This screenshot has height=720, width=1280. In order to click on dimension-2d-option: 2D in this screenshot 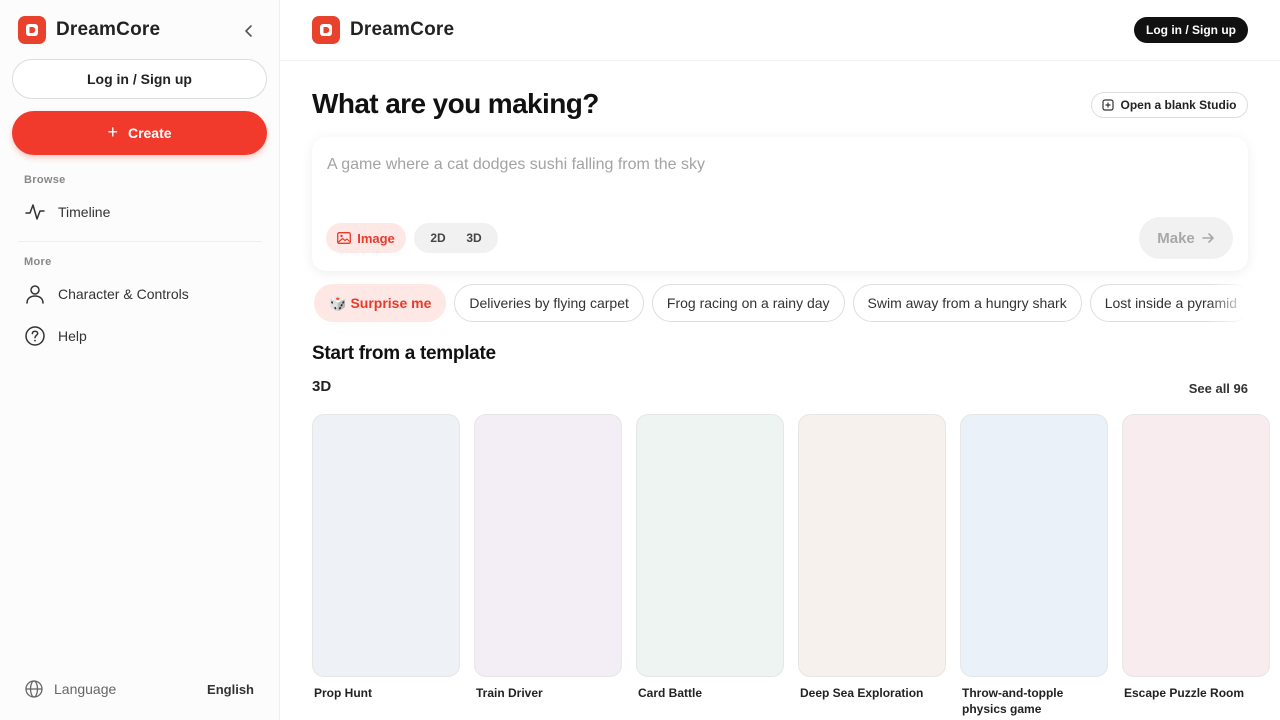, I will do `click(437, 238)`.